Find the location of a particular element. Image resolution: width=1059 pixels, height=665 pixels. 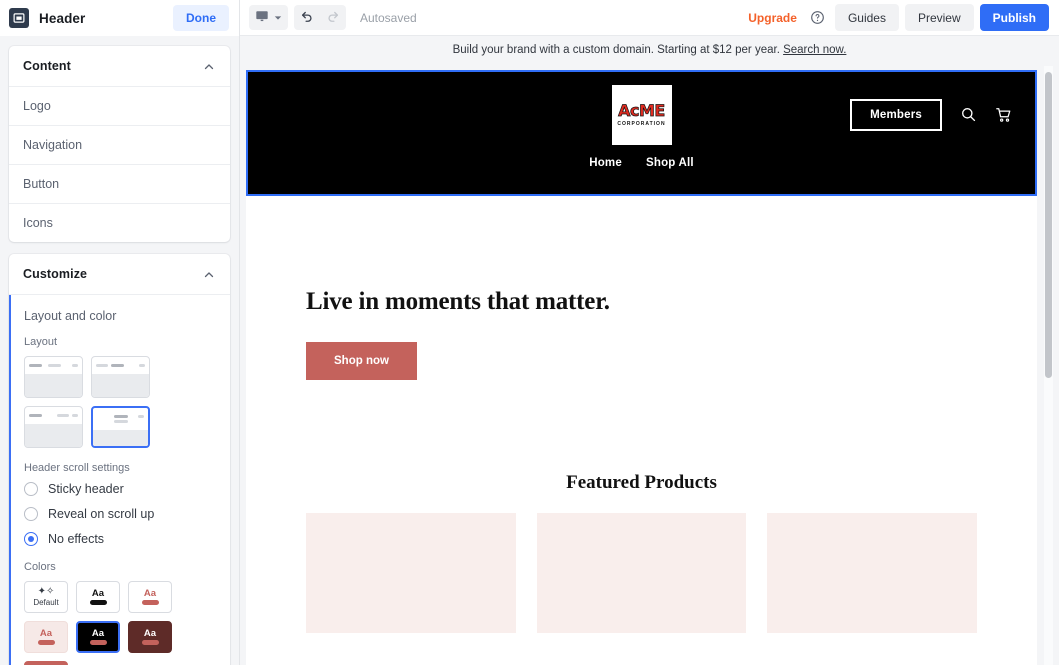

layout-option-logo-center-nav-below is located at coordinates (120, 427).